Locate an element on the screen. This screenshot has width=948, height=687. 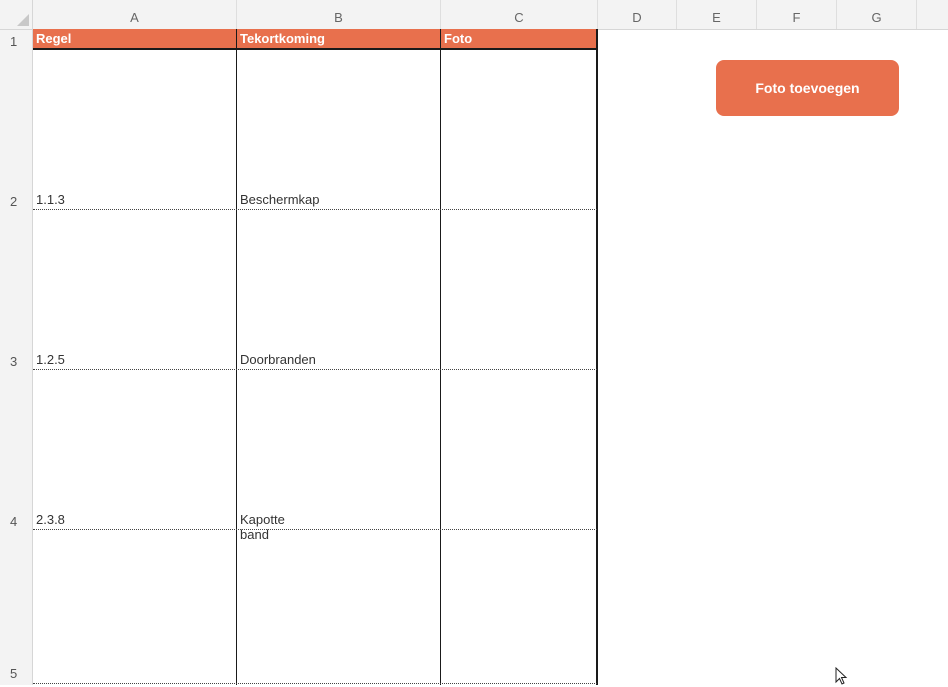
header-cell-tekortkoming: Tekortkoming is located at coordinates (339, 38).